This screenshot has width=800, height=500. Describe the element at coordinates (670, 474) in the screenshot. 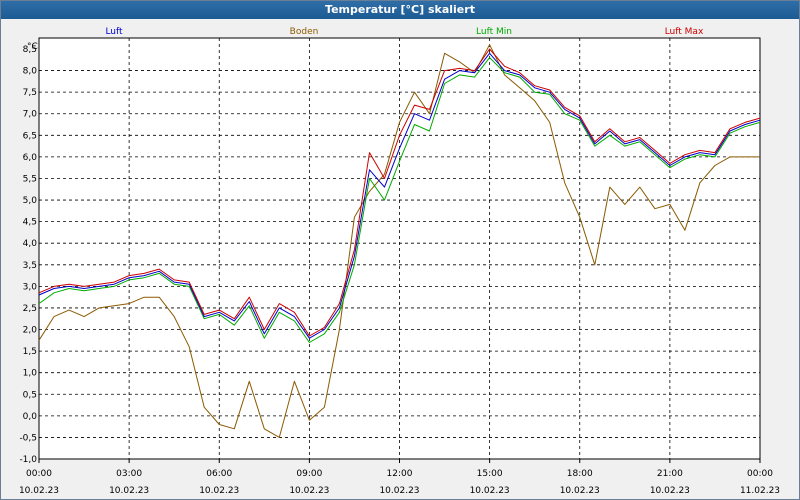

I see `x-tick-time-label: 21:00` at that location.